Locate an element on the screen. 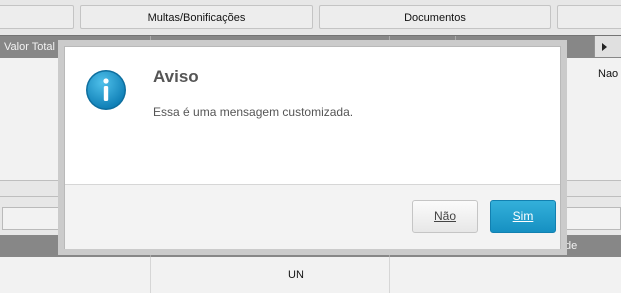 The width and height of the screenshot is (621, 293). no-button: Não is located at coordinates (445, 216).